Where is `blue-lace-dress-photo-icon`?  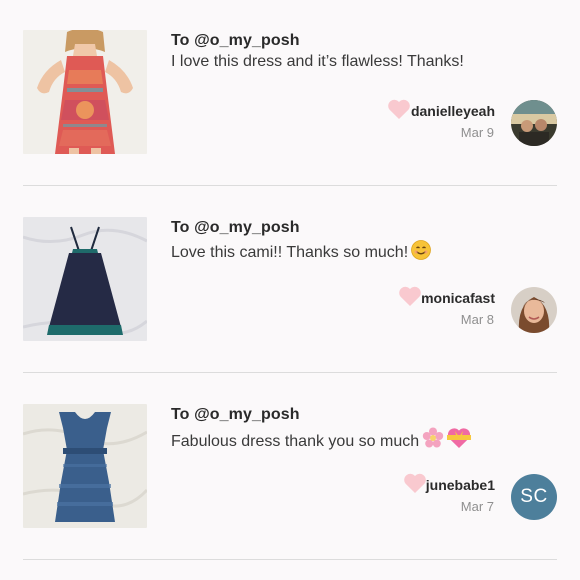 blue-lace-dress-photo-icon is located at coordinates (85, 466).